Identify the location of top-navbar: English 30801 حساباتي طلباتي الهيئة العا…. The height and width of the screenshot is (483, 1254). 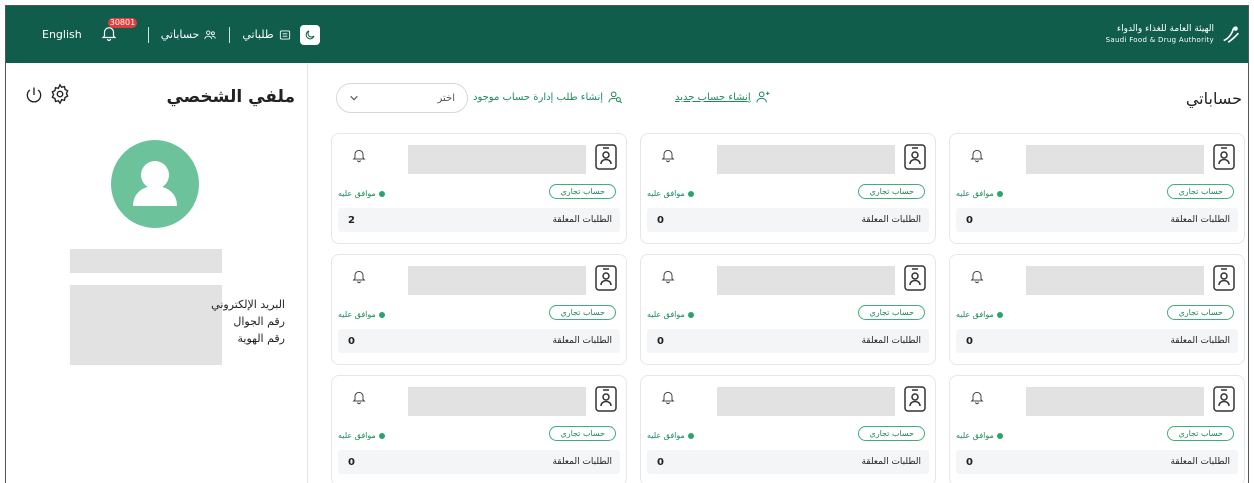
(627, 34).